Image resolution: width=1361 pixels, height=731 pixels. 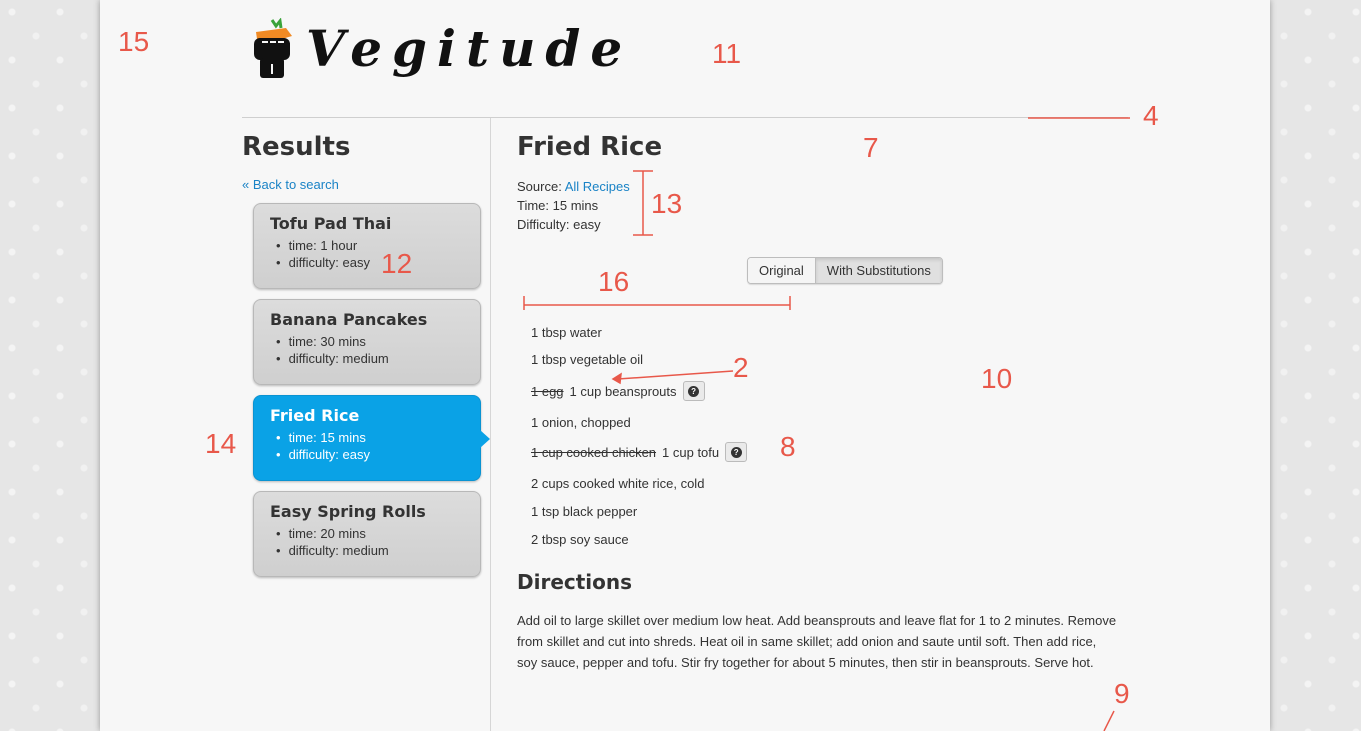 I want to click on source-link: All Recipes, so click(x=597, y=186).